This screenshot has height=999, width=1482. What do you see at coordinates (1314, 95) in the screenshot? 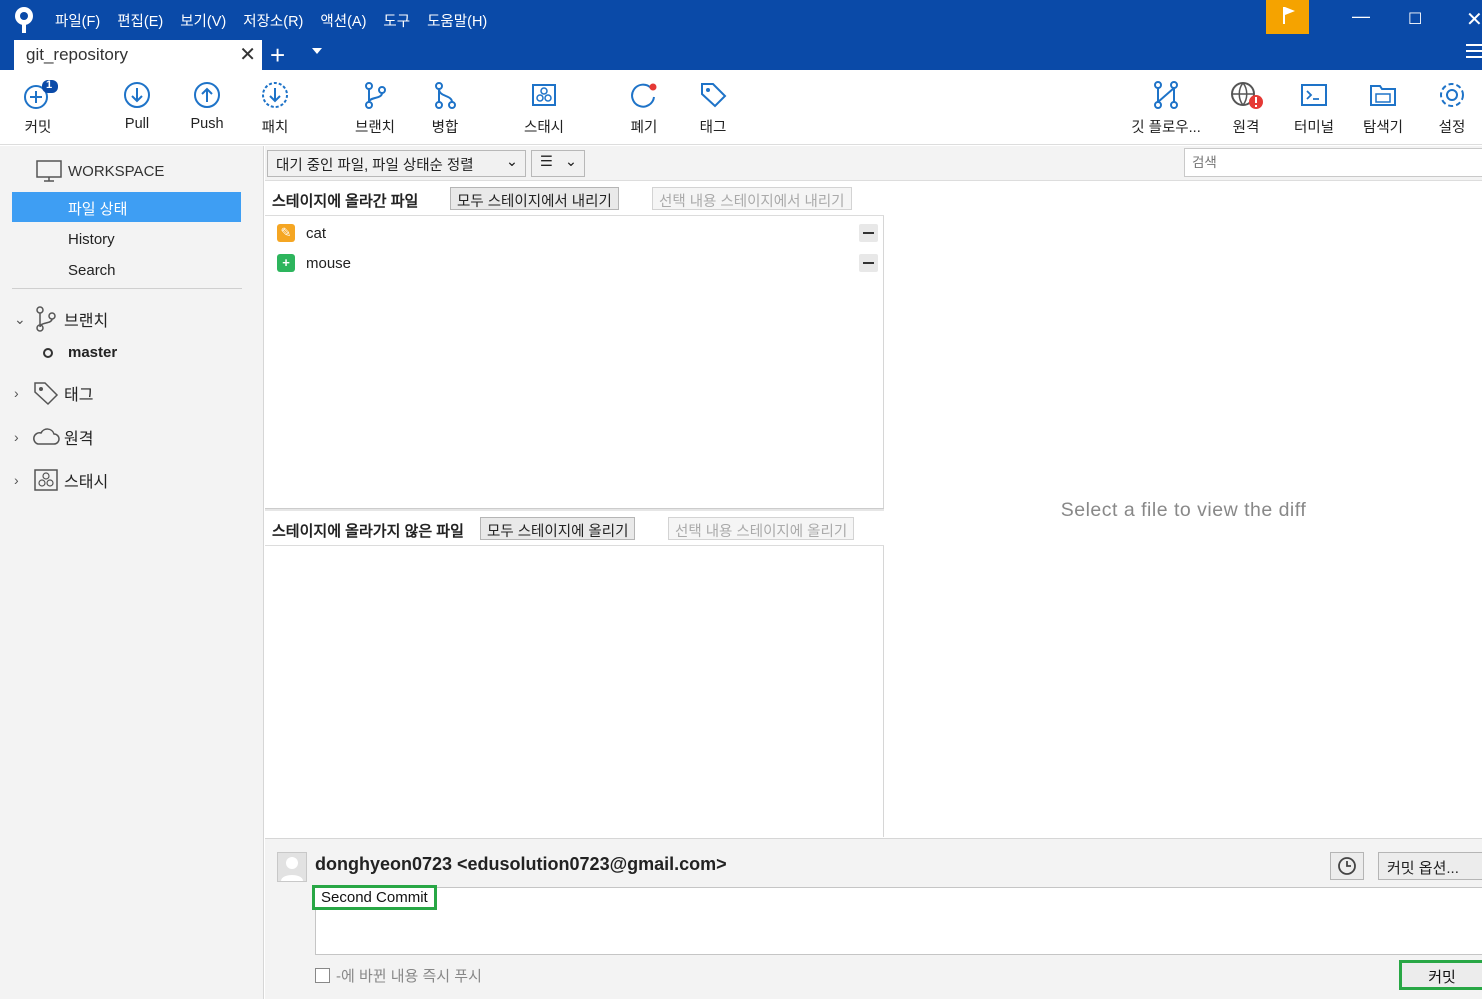
I see `terminal-icon` at bounding box center [1314, 95].